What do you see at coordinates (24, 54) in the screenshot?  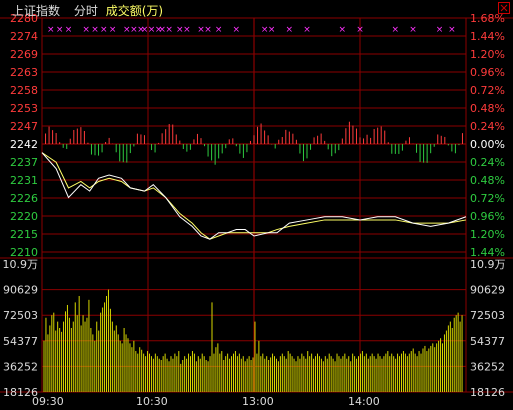 I see `price-tick-label: 2269` at bounding box center [24, 54].